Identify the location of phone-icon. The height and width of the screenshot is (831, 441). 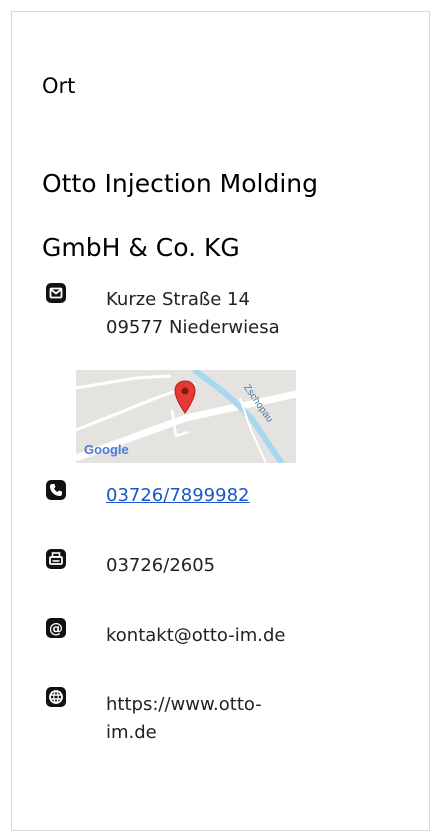
(56, 490).